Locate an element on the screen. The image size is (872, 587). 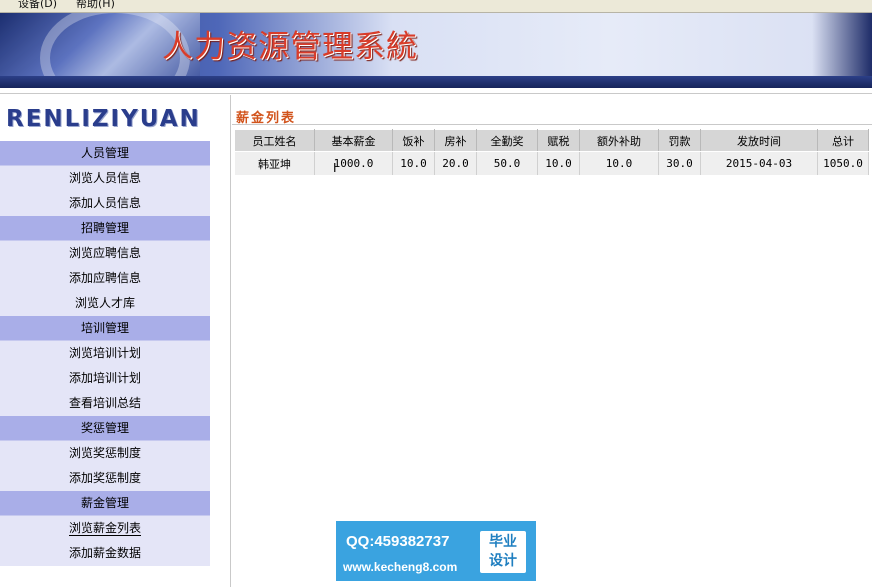
sidebar-menu-item: 添加人员信息 is located at coordinates (105, 203).